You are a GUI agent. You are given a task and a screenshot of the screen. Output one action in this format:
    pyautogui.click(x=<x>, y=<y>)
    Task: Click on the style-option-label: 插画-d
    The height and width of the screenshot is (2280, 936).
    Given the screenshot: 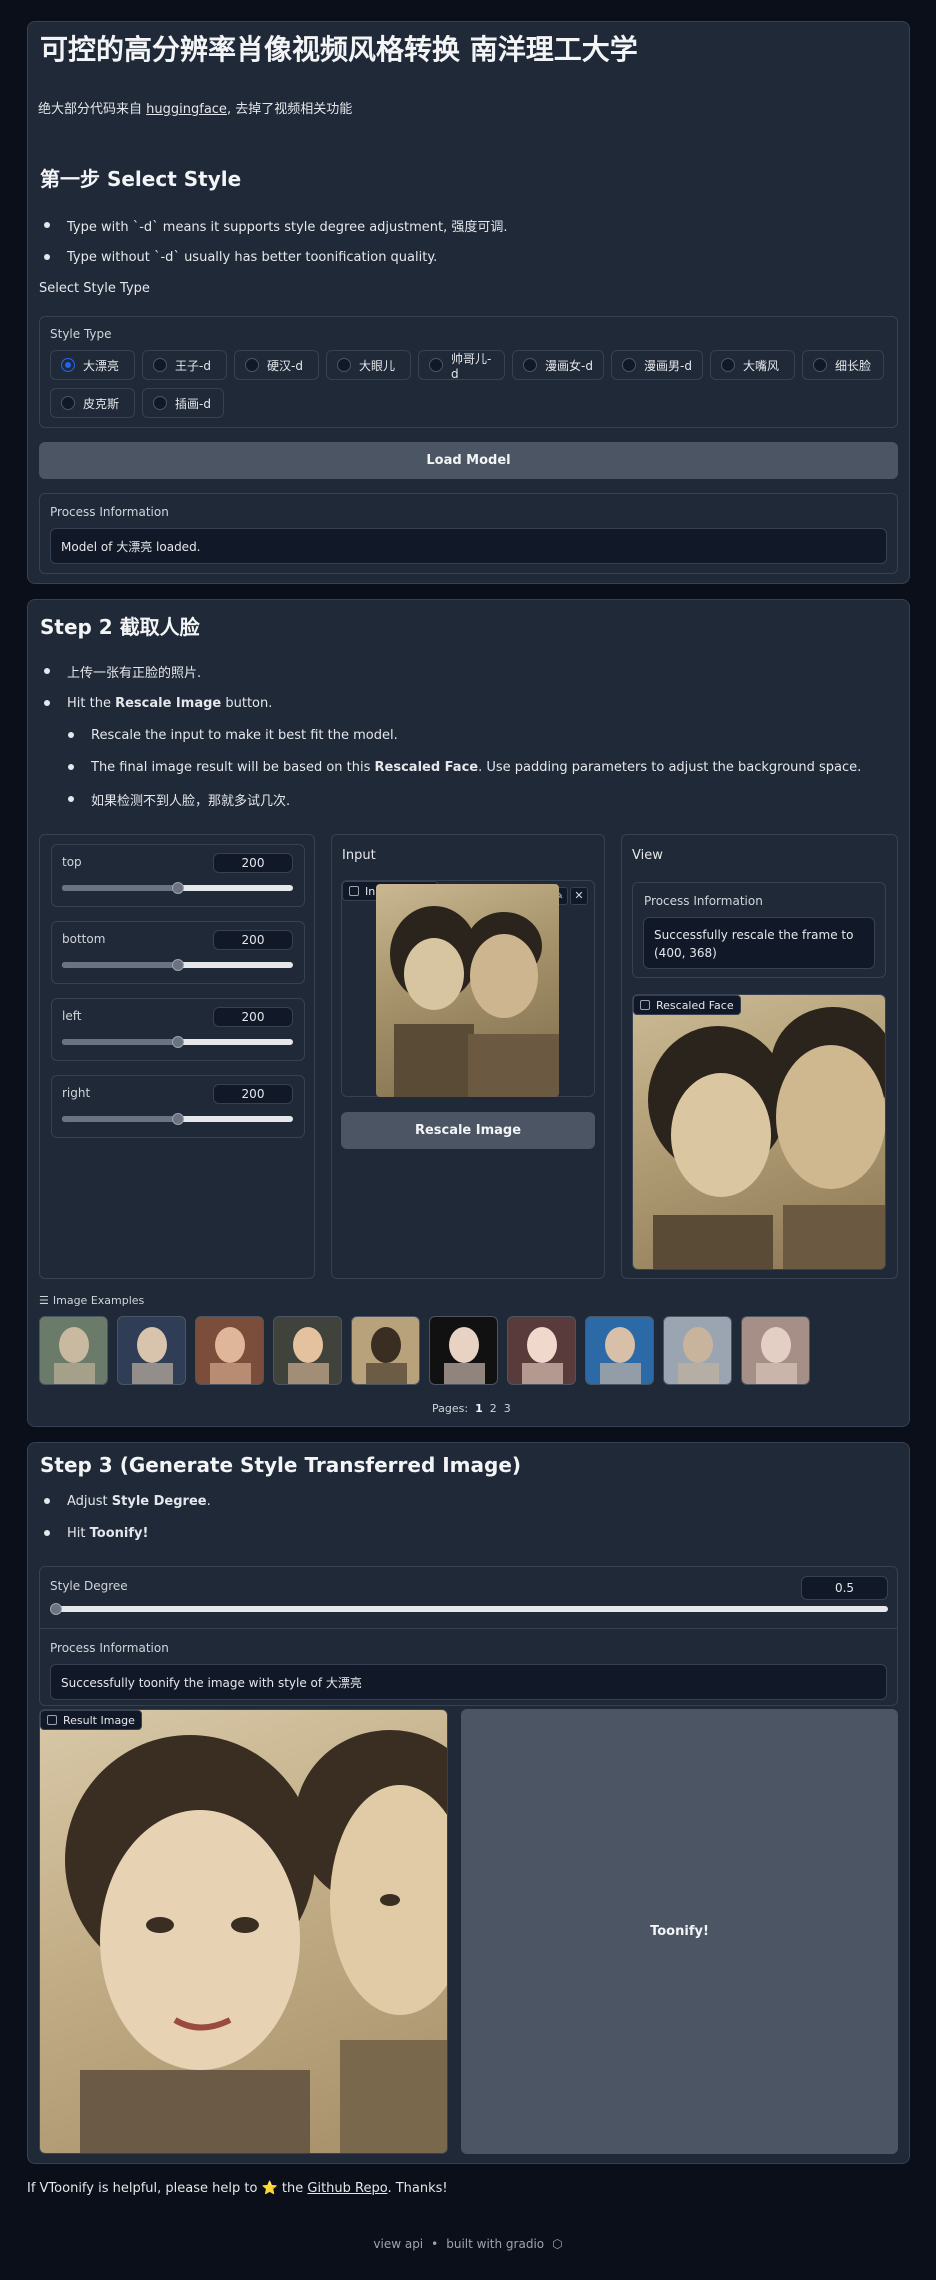 What is the action you would take?
    pyautogui.click(x=193, y=403)
    